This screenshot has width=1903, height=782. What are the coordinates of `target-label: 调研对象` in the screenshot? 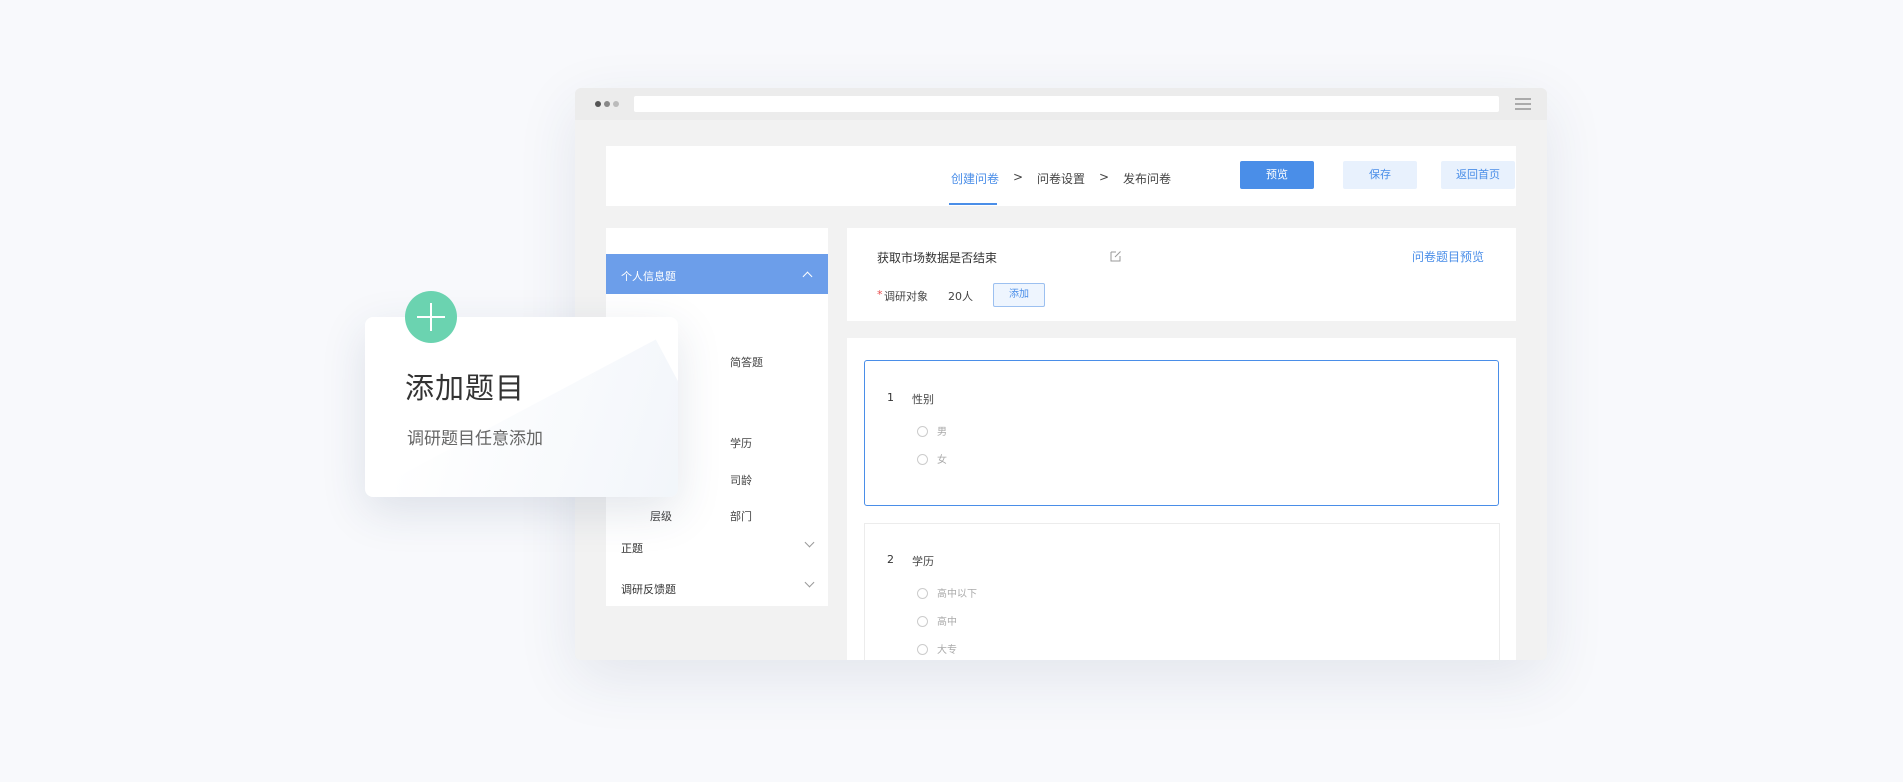 It's located at (906, 296).